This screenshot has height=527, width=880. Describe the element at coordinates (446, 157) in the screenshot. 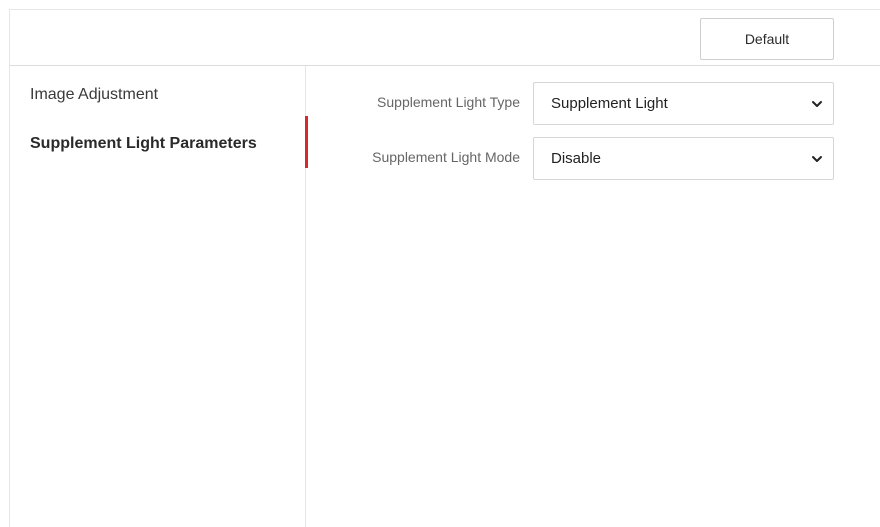

I see `supplement-light-mode-label: Supplement Light Mode` at that location.